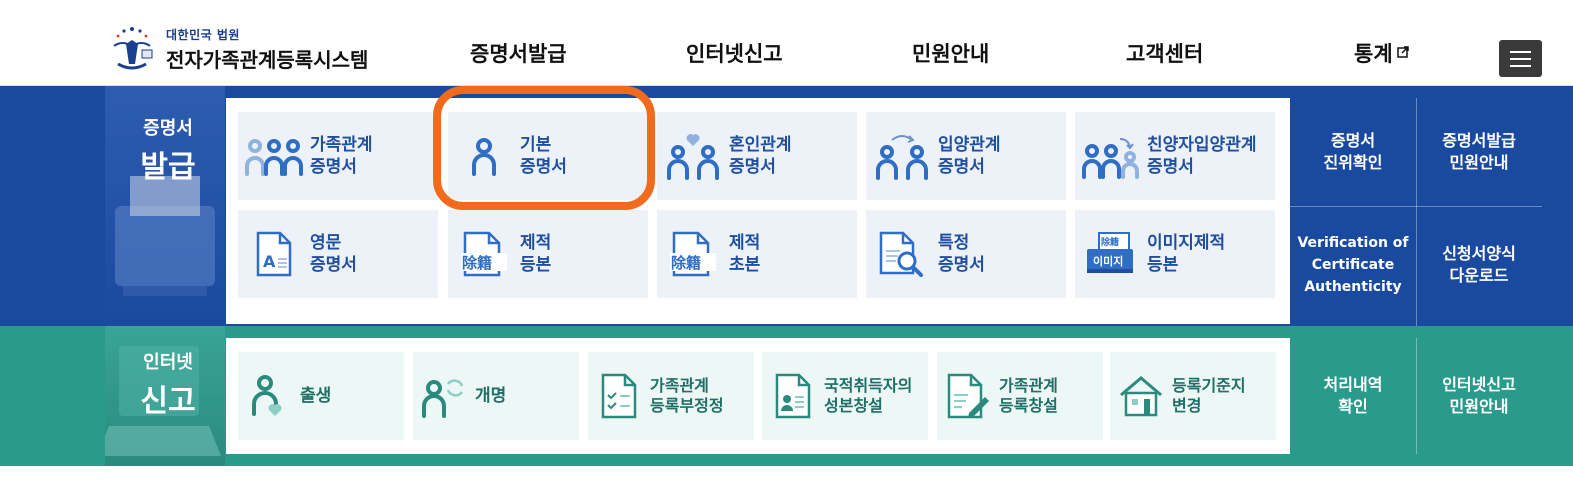 The height and width of the screenshot is (493, 1573). I want to click on removed-register-extract-icon: 除籍, so click(693, 254).